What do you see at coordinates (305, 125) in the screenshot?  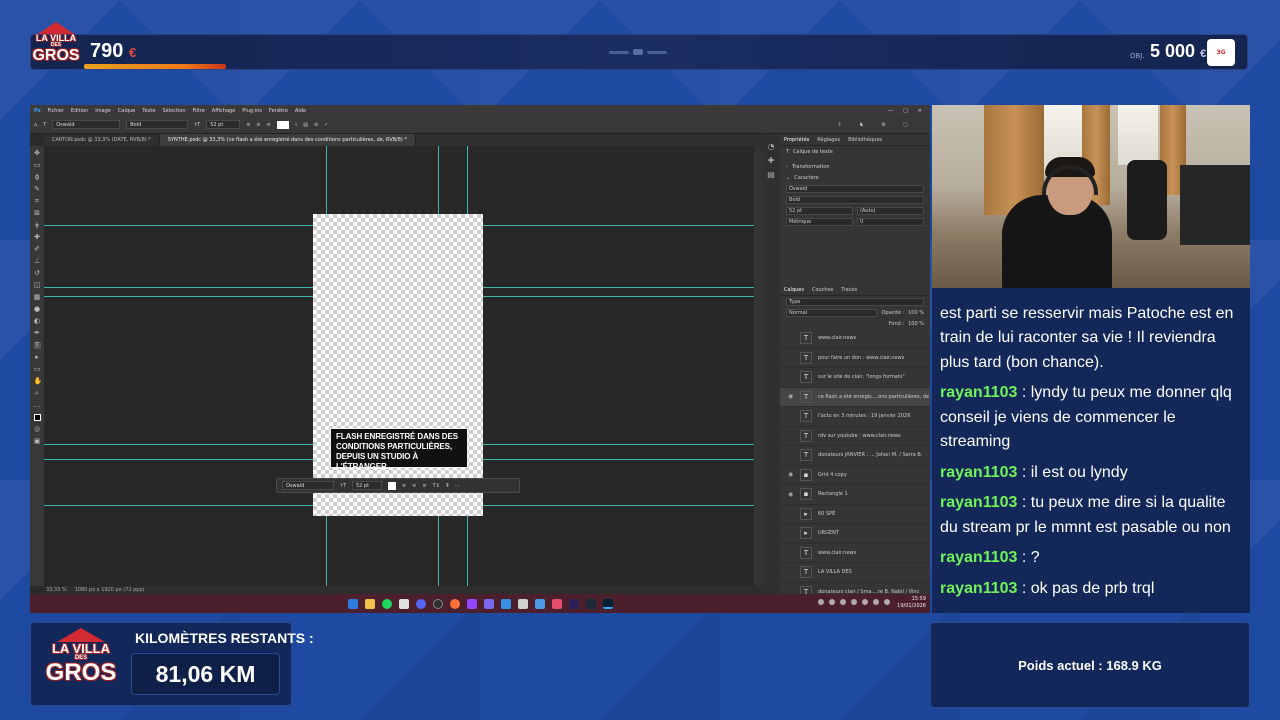 I see `panels-icon: ▤` at bounding box center [305, 125].